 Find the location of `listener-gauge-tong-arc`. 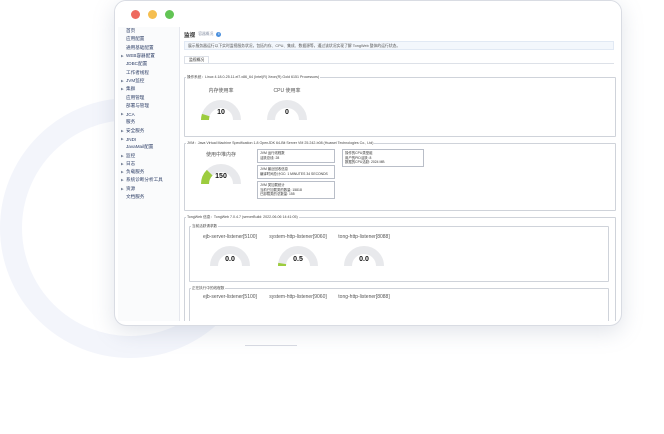

listener-gauge-tong-arc is located at coordinates (364, 256).